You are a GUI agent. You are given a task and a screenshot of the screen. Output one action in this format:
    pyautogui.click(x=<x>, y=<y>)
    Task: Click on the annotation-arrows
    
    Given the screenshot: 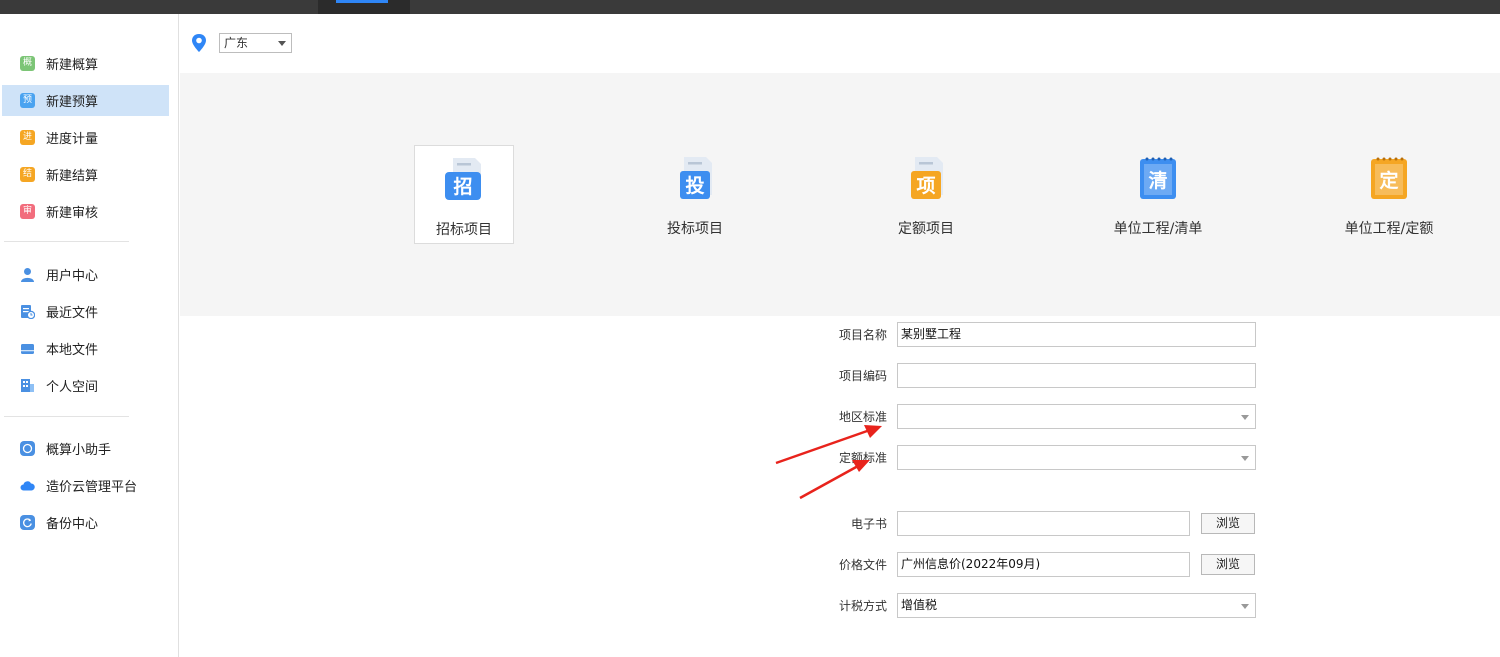 What is the action you would take?
    pyautogui.click(x=828, y=462)
    